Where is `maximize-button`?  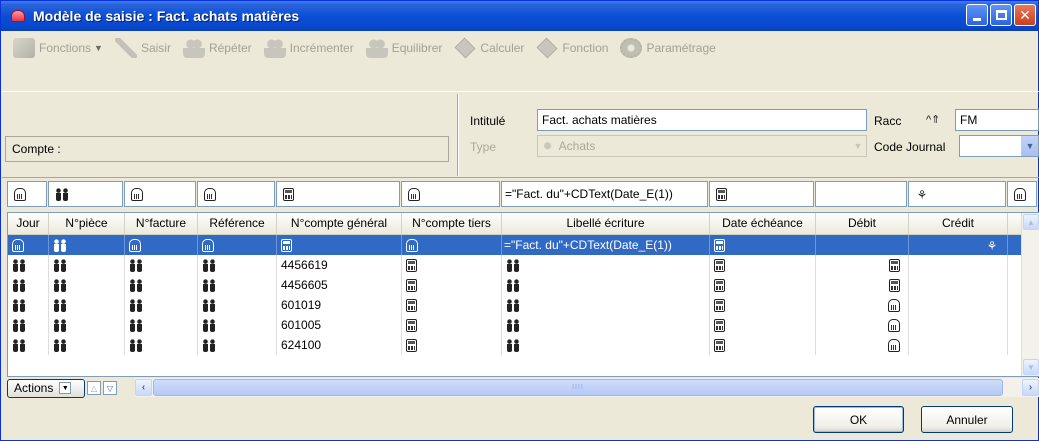 maximize-button is located at coordinates (1001, 15).